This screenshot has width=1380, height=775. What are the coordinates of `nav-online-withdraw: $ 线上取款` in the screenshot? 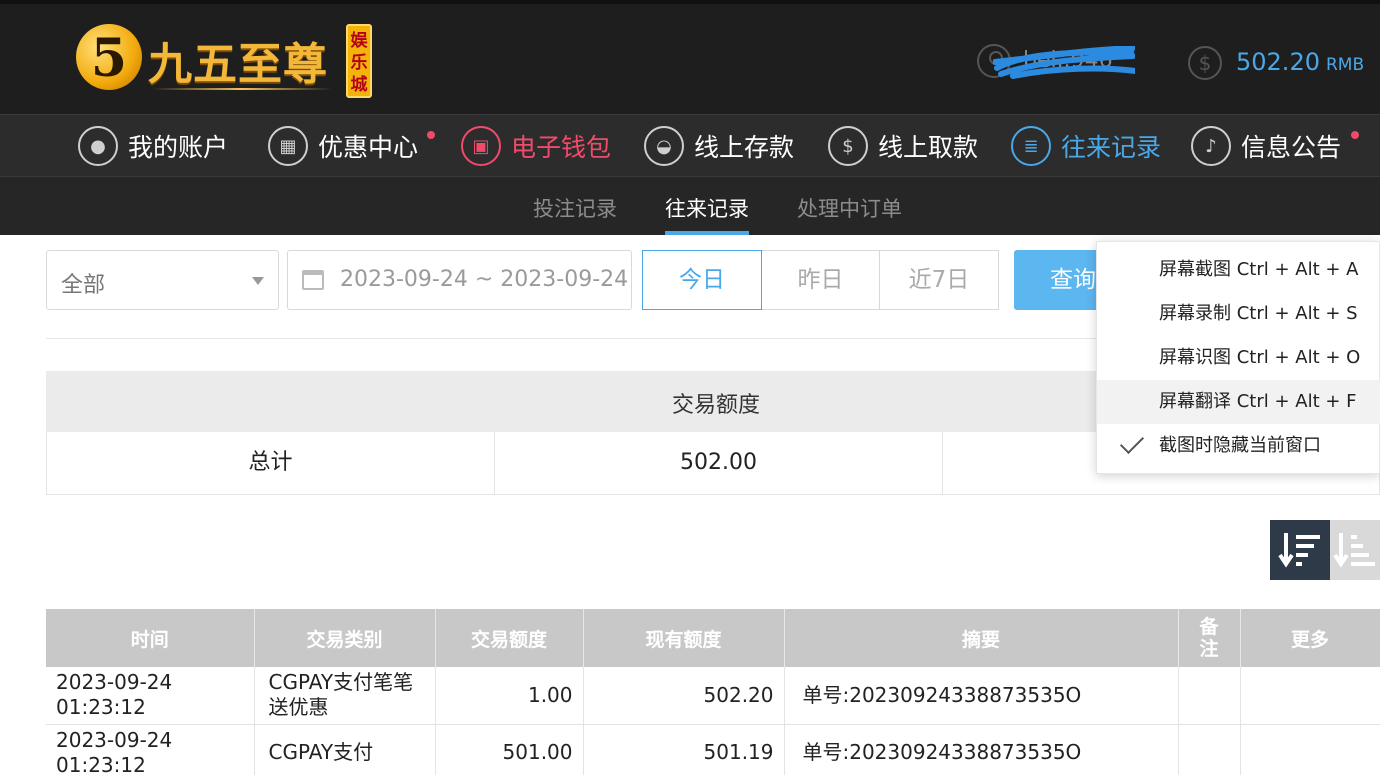 It's located at (903, 146).